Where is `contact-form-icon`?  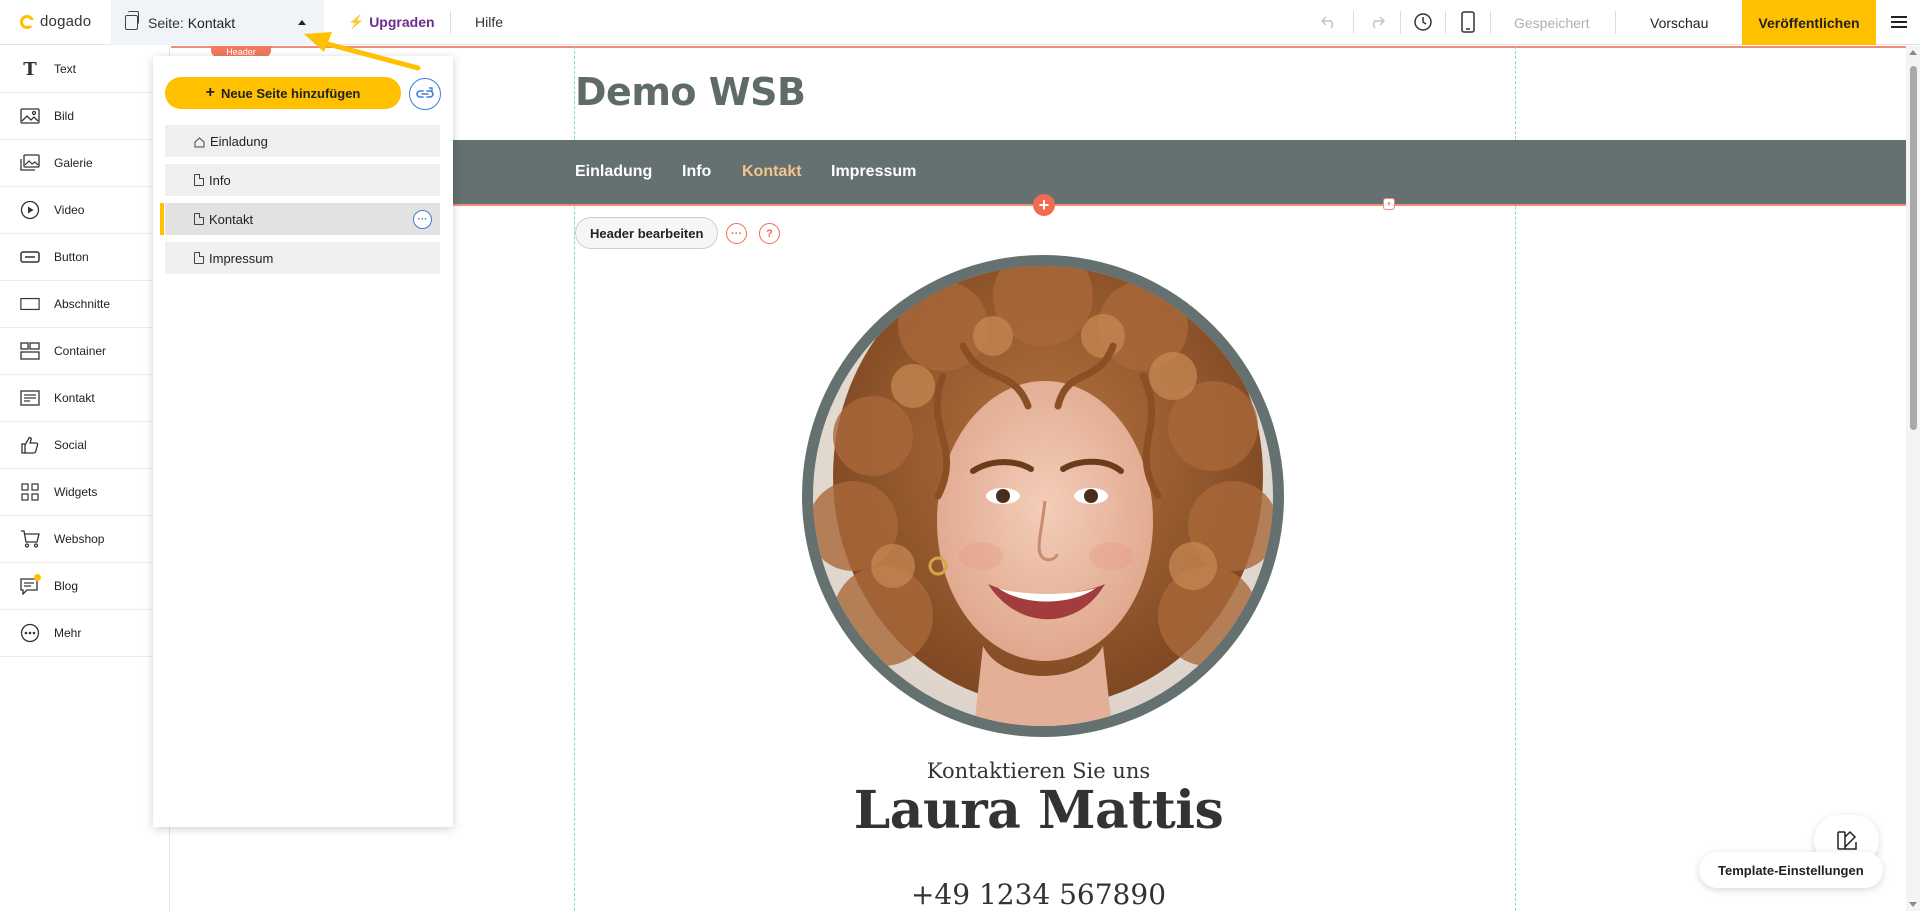
contact-form-icon is located at coordinates (30, 398).